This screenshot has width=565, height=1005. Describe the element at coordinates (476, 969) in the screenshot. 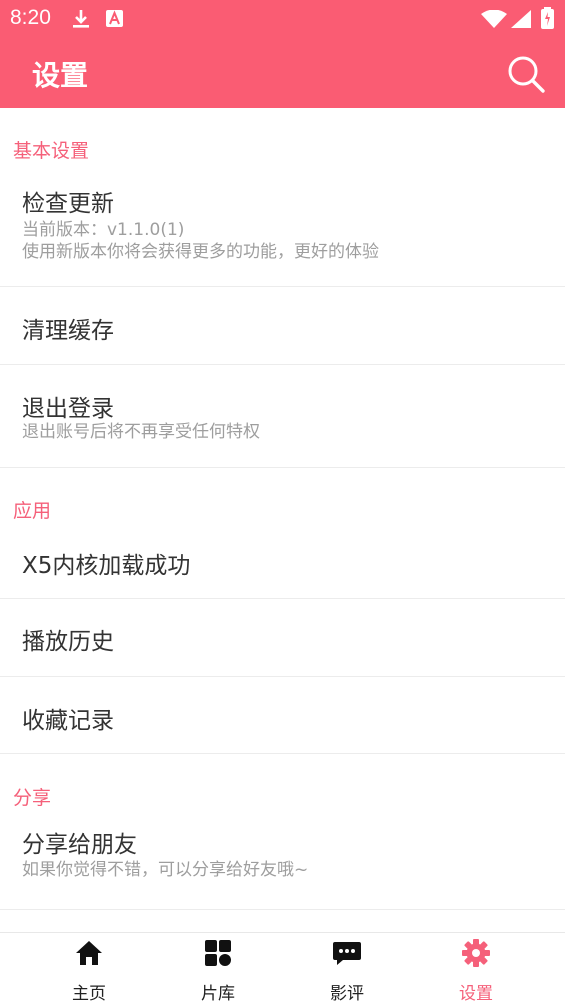

I see `nav-settings: 设置` at that location.